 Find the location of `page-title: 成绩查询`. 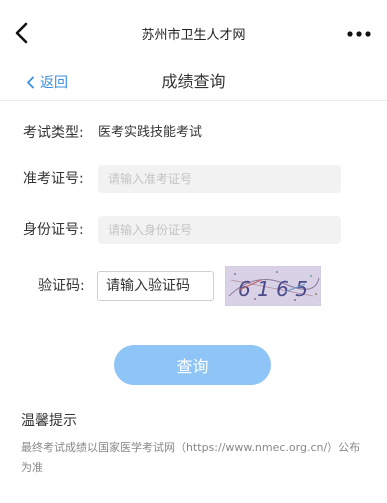

page-title: 成绩查询 is located at coordinates (193, 81).